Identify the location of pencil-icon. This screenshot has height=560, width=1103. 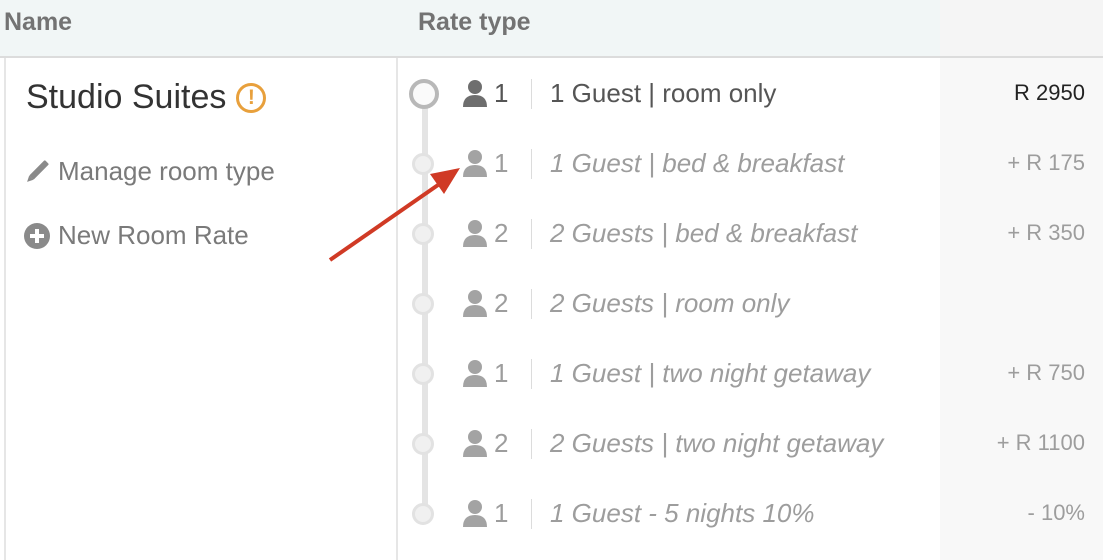
(38, 170).